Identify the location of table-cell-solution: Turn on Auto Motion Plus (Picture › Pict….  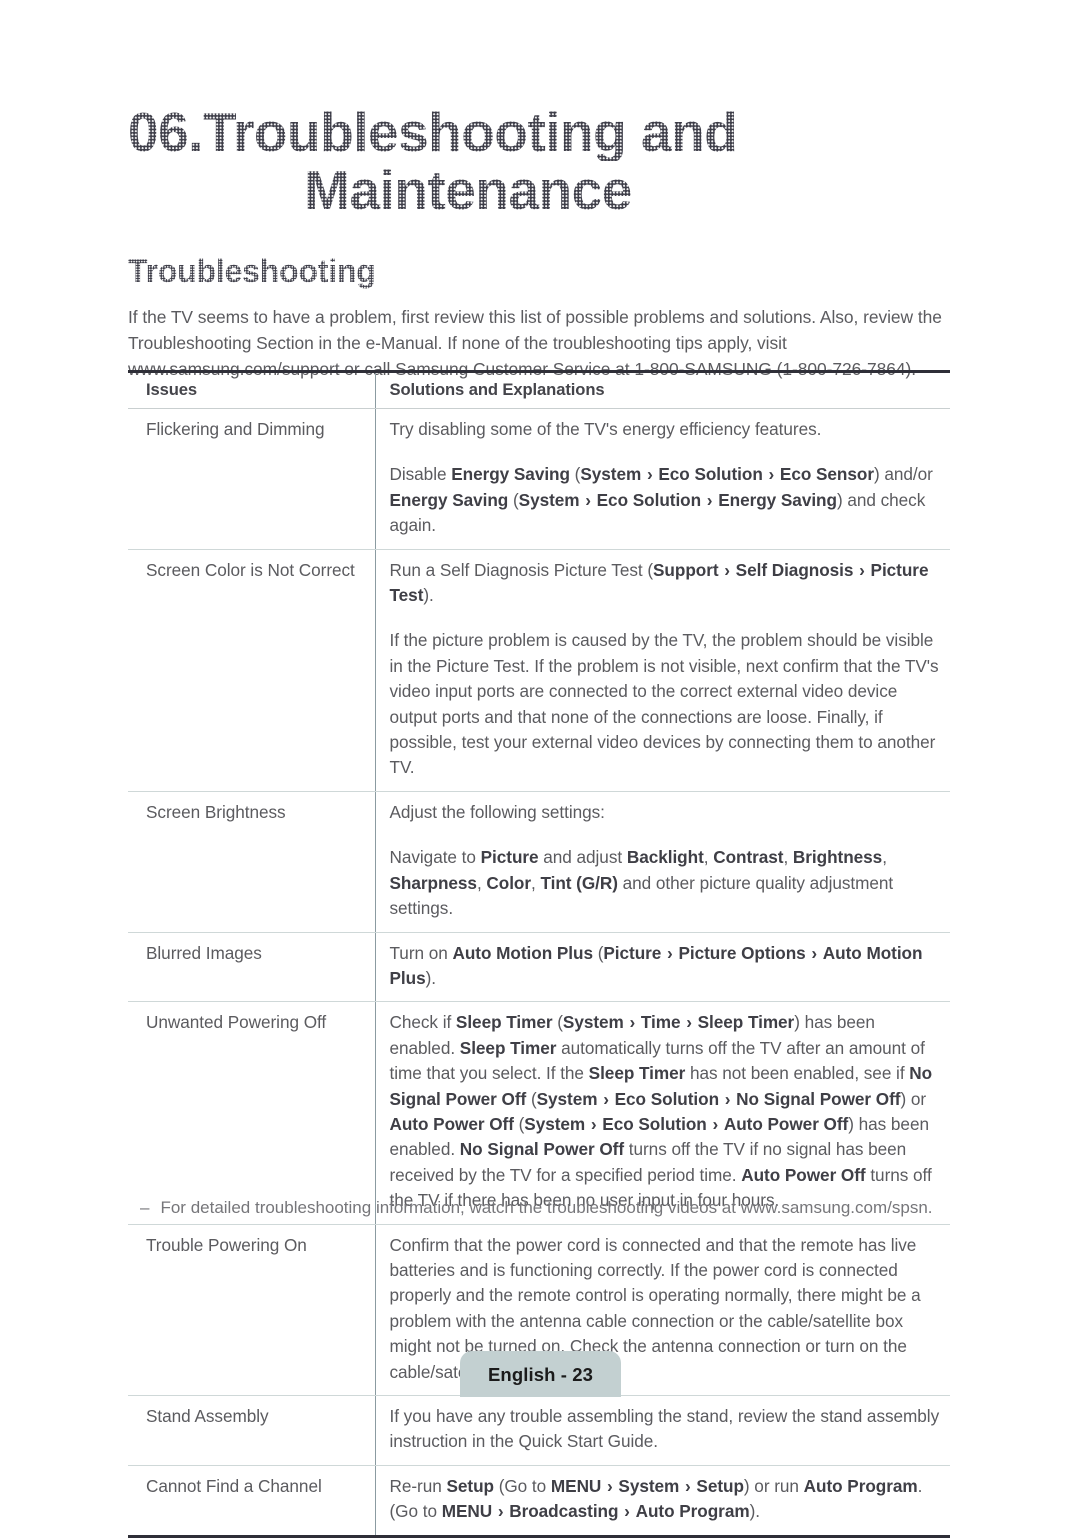
(662, 967).